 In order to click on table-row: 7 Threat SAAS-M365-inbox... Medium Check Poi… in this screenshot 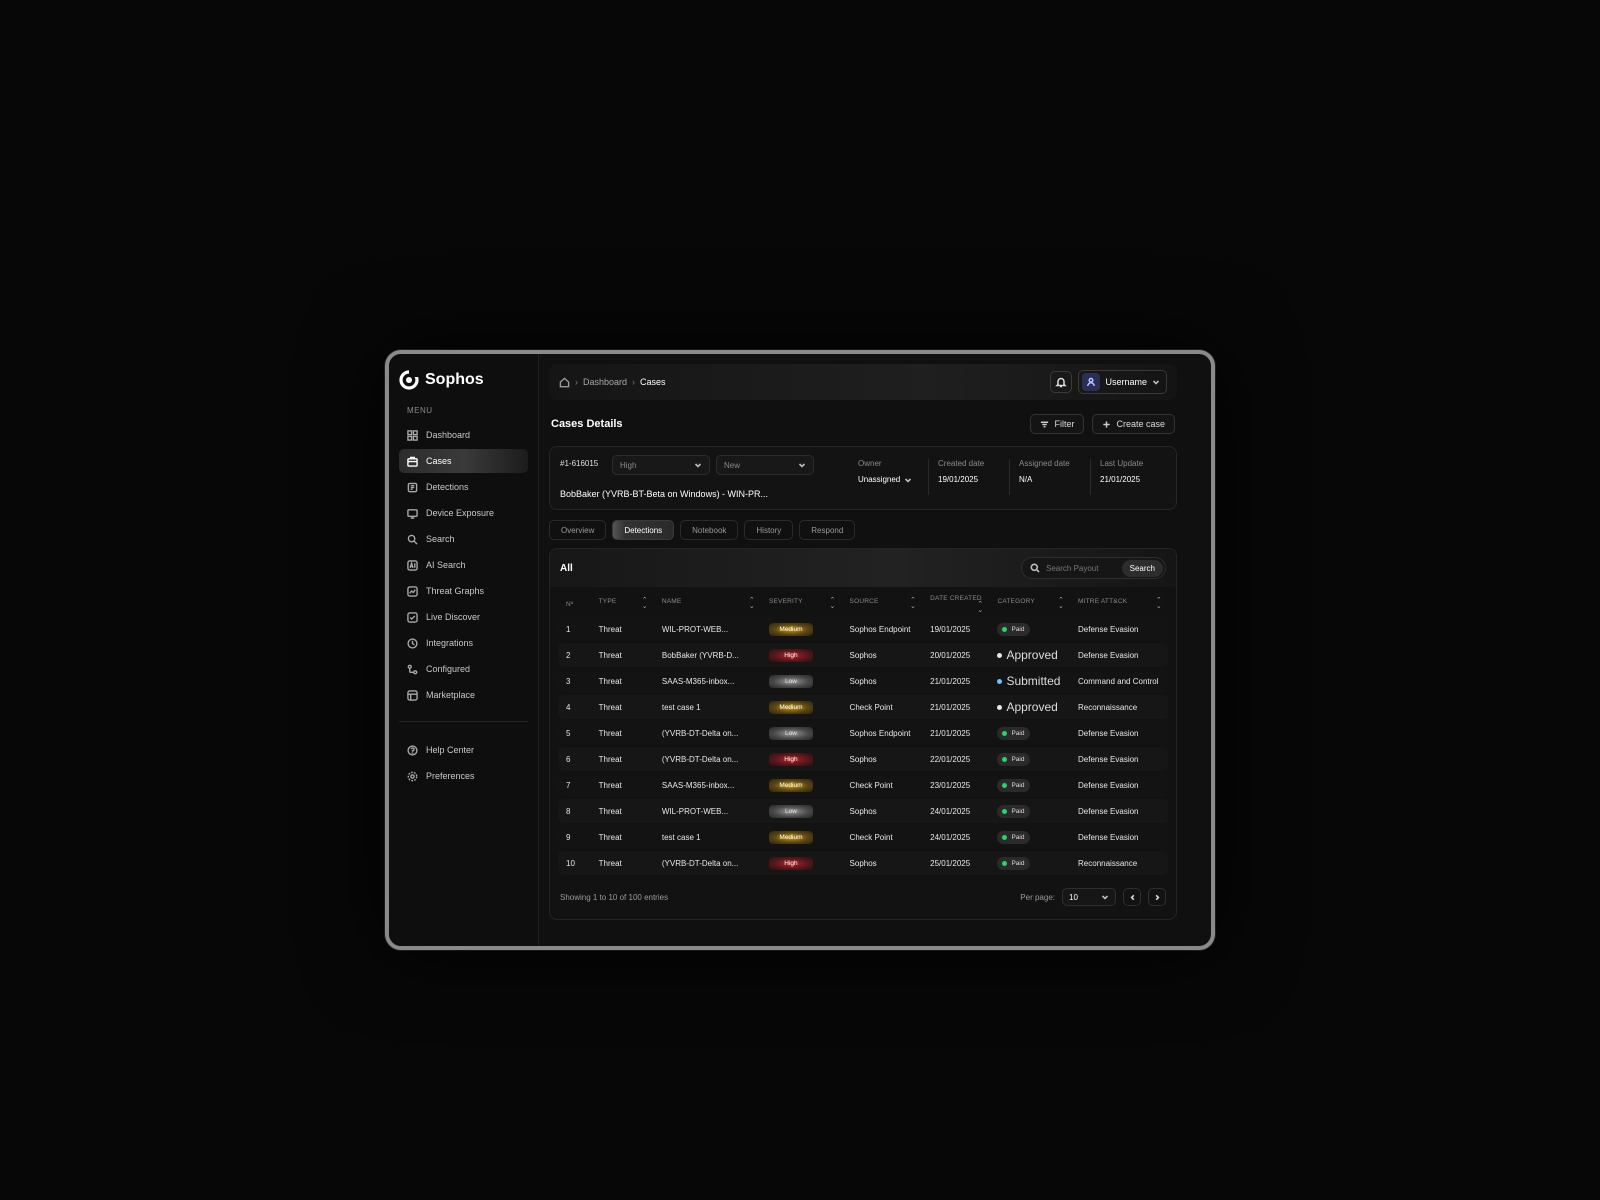, I will do `click(863, 785)`.